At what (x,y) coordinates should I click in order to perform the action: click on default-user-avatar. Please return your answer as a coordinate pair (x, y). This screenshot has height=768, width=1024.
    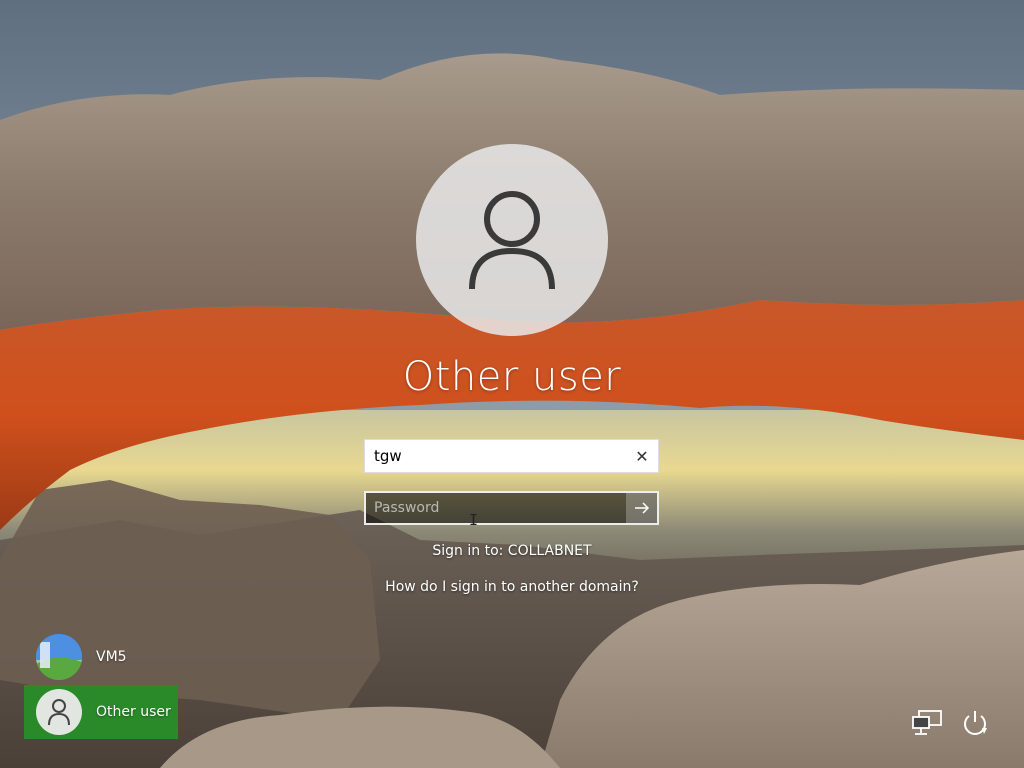
    Looking at the image, I should click on (59, 712).